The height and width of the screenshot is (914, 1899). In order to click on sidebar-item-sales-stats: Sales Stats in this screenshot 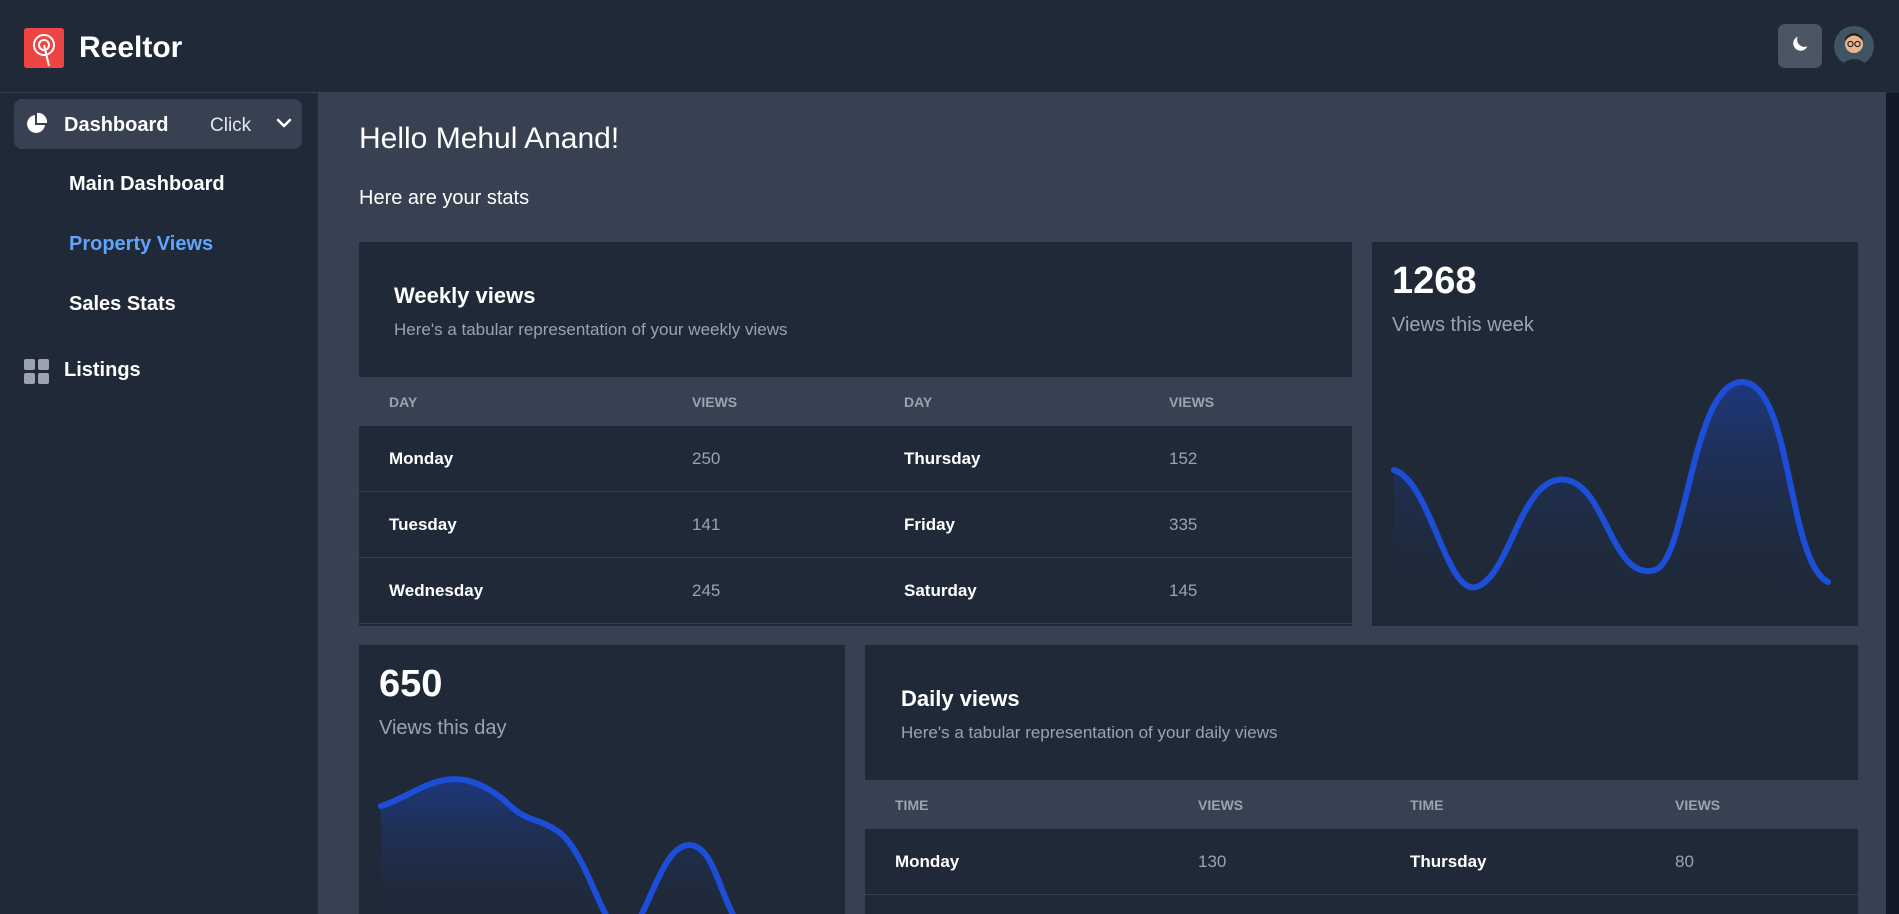, I will do `click(122, 304)`.